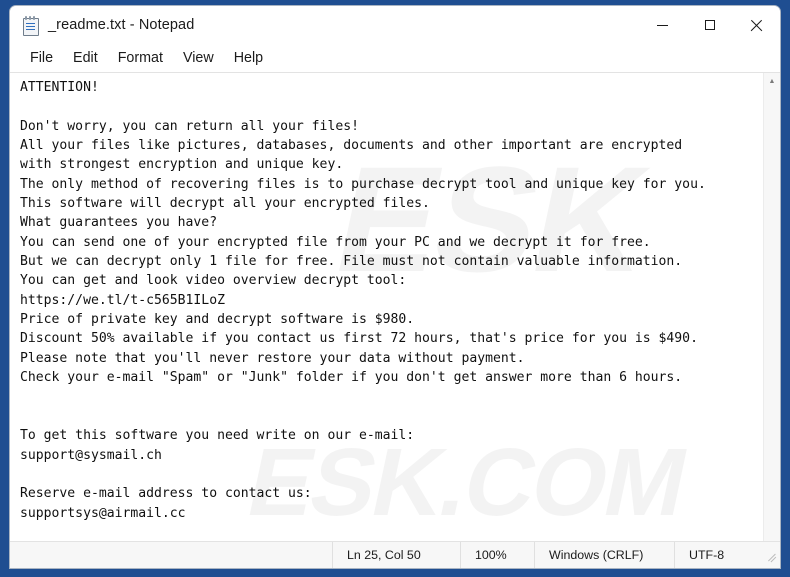 This screenshot has height=577, width=790. I want to click on scroll-up-arrow: ▲, so click(772, 81).